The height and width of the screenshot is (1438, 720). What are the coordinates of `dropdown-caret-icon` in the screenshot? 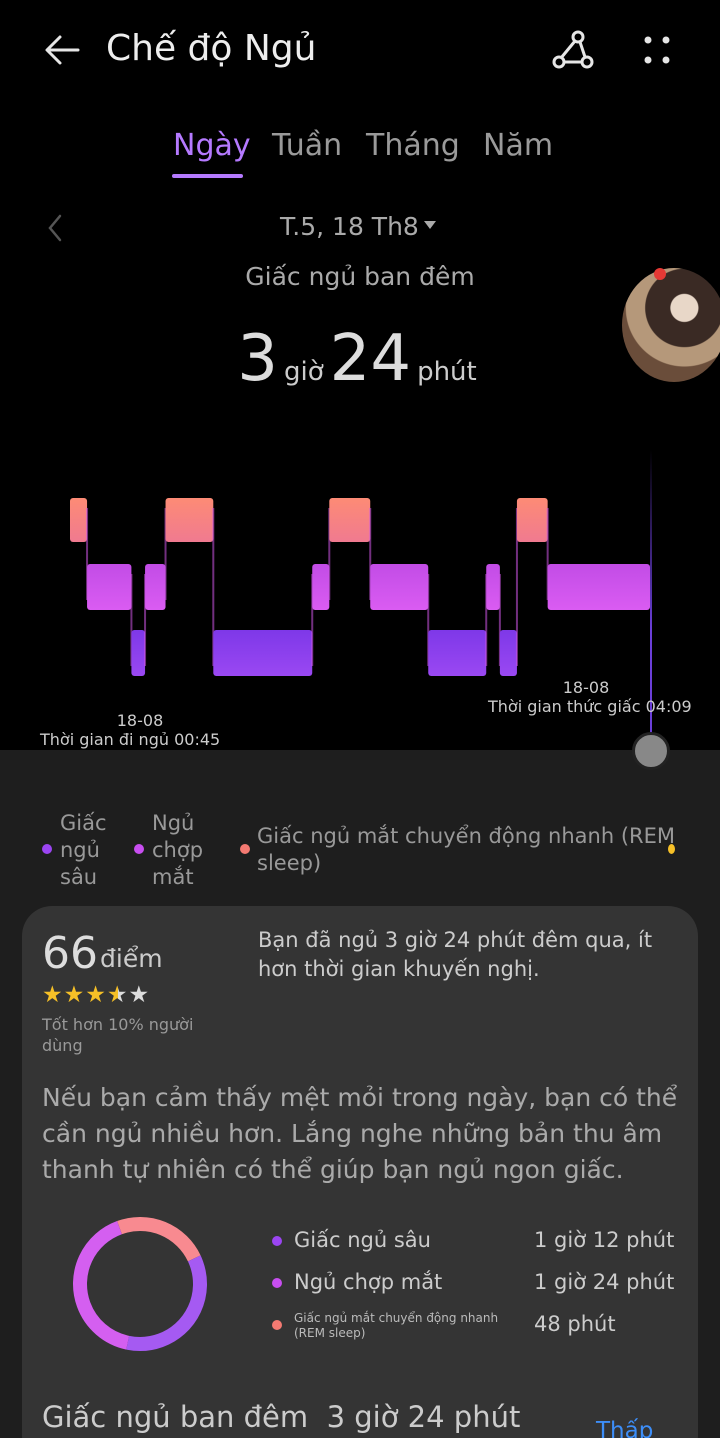 It's located at (430, 225).